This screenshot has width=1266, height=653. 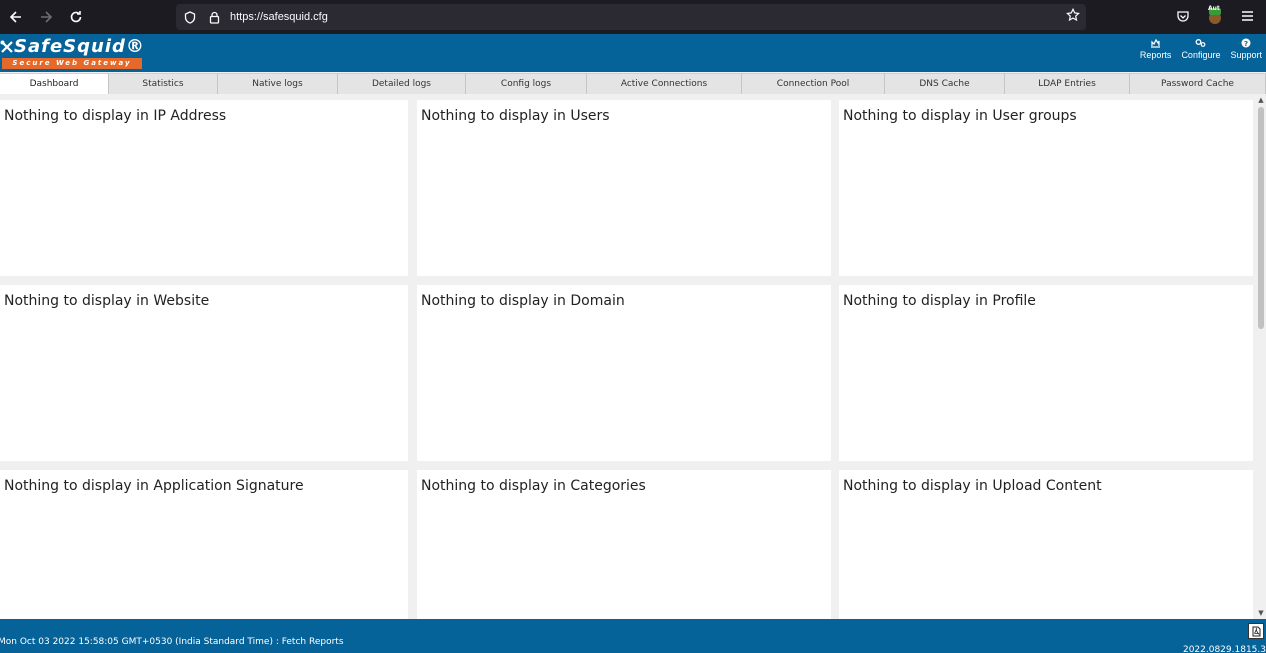 I want to click on panel-title: Nothing to display in User groups, so click(x=960, y=116).